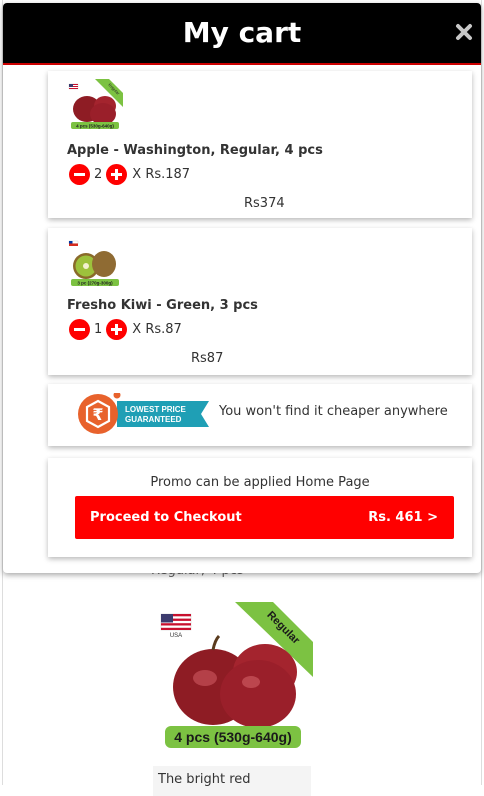  I want to click on proceed-to-checkout-button: Proceed to Checkout Rs. 461 >, so click(264, 517).